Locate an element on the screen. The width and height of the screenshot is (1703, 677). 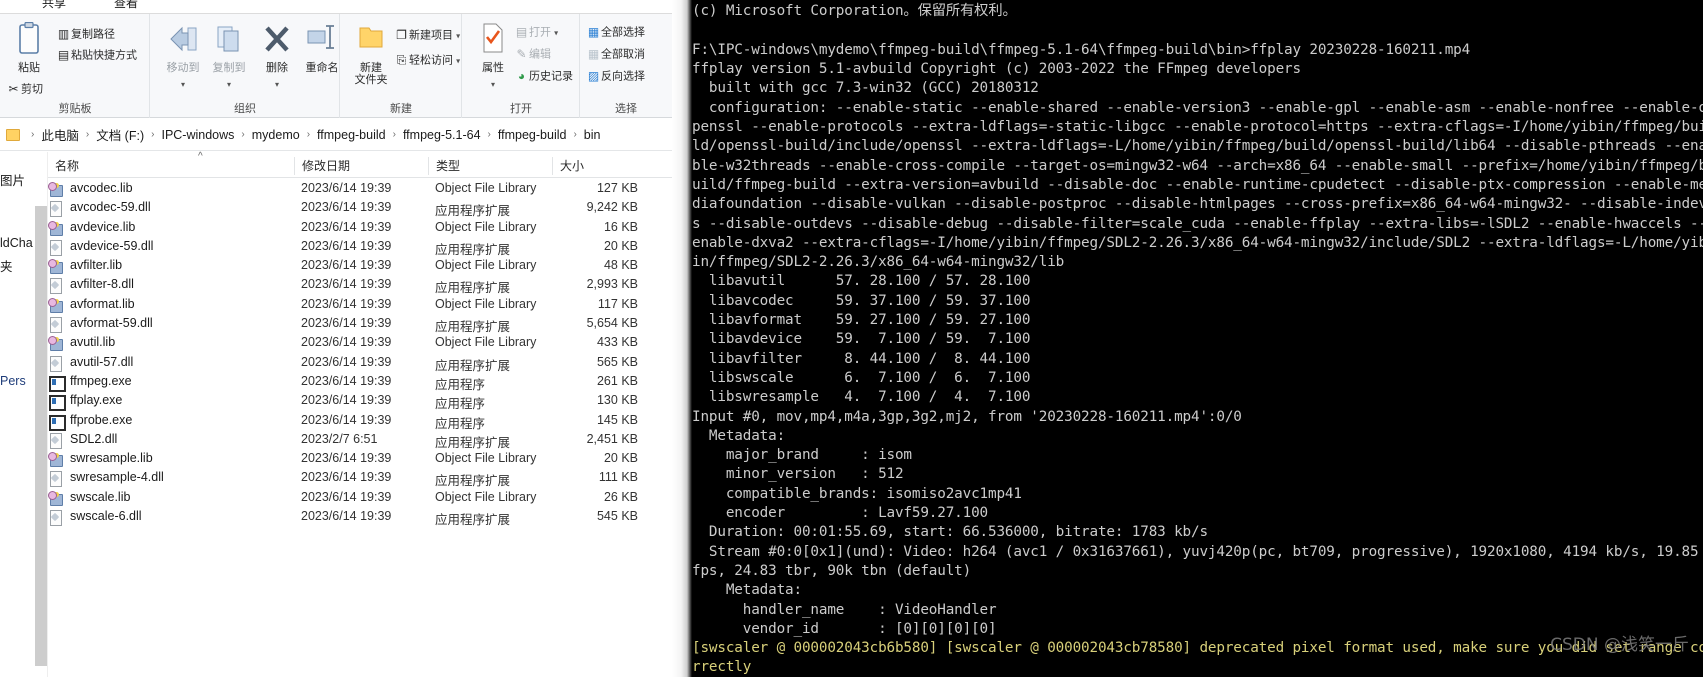
column-header-type: 类型 is located at coordinates (490, 166).